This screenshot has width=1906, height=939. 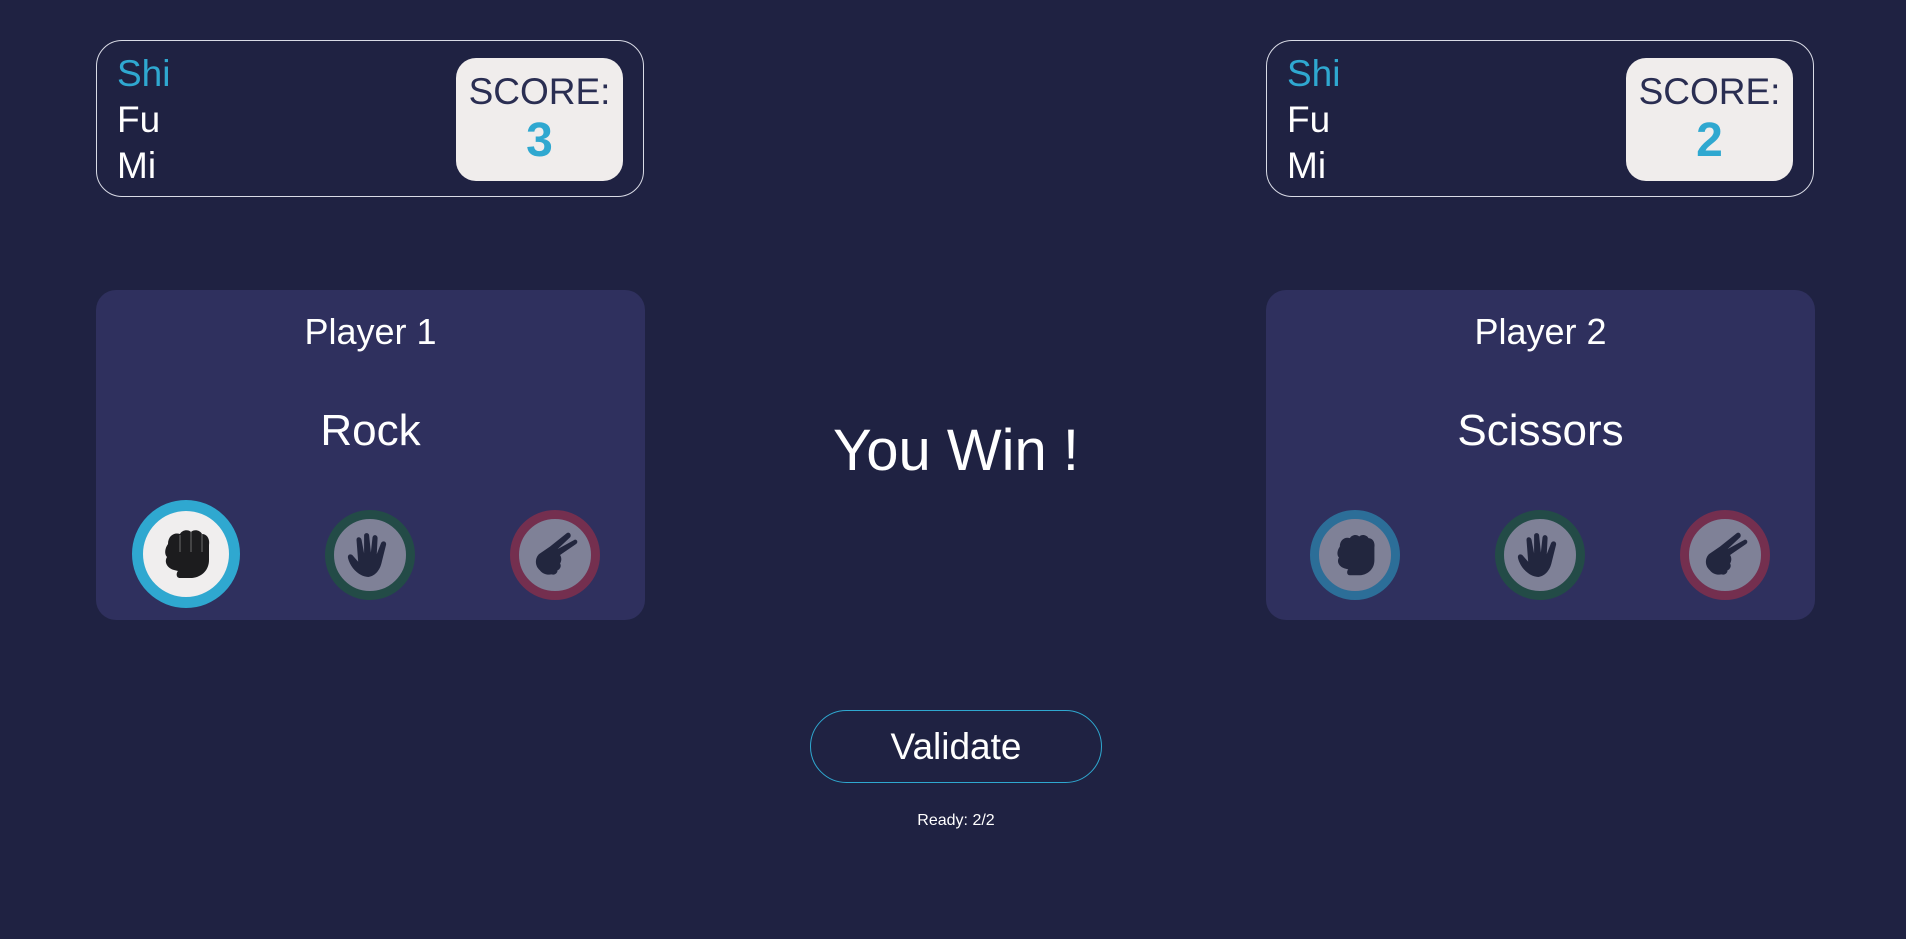 What do you see at coordinates (1540, 118) in the screenshot?
I see `player2-scoreboard: Shi Fu Mi SCORE: 2` at bounding box center [1540, 118].